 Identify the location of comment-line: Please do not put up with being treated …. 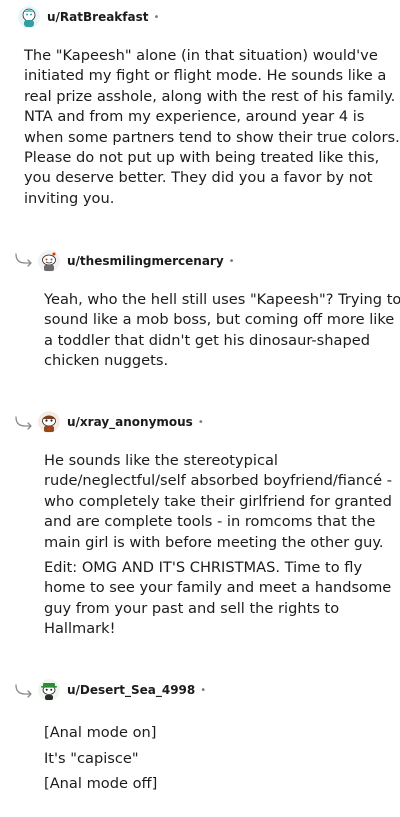
(202, 158).